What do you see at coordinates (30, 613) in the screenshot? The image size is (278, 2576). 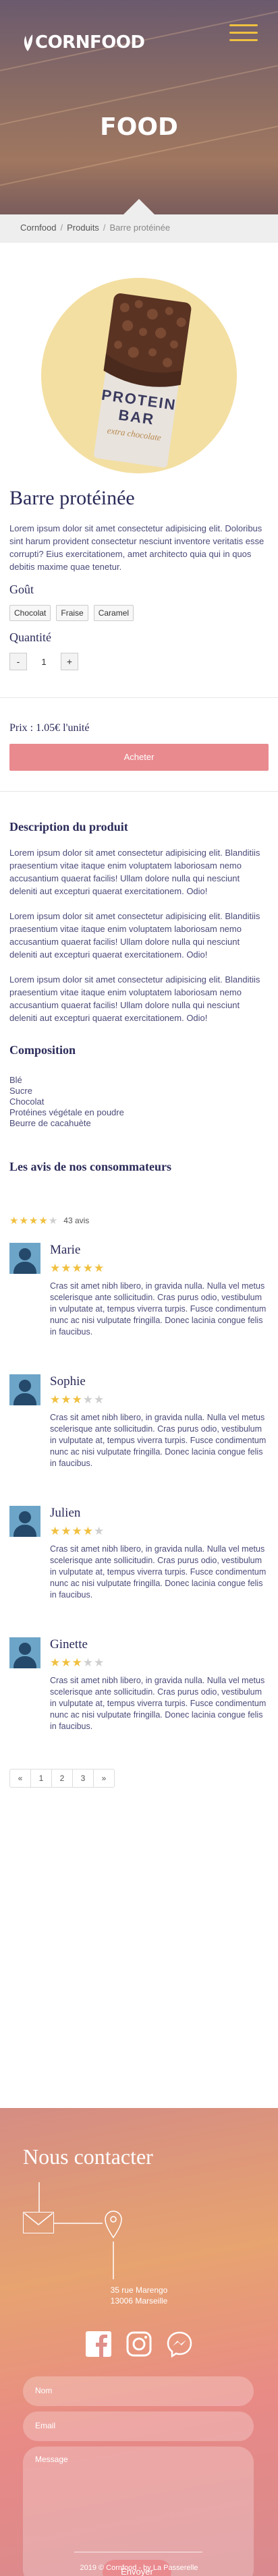 I see `taste-chocolat-button: Chocolat` at bounding box center [30, 613].